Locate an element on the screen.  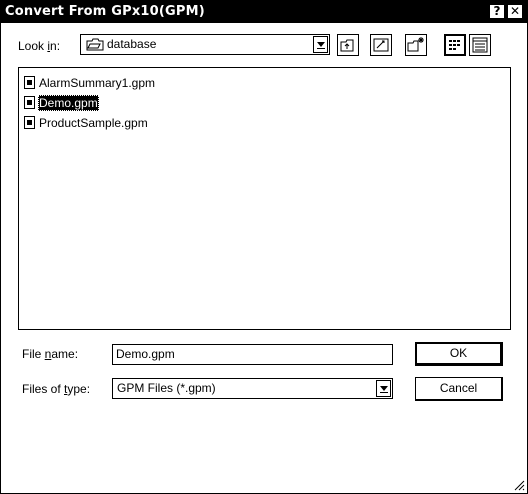
file-name-text: Demo.gpm is located at coordinates (68, 103).